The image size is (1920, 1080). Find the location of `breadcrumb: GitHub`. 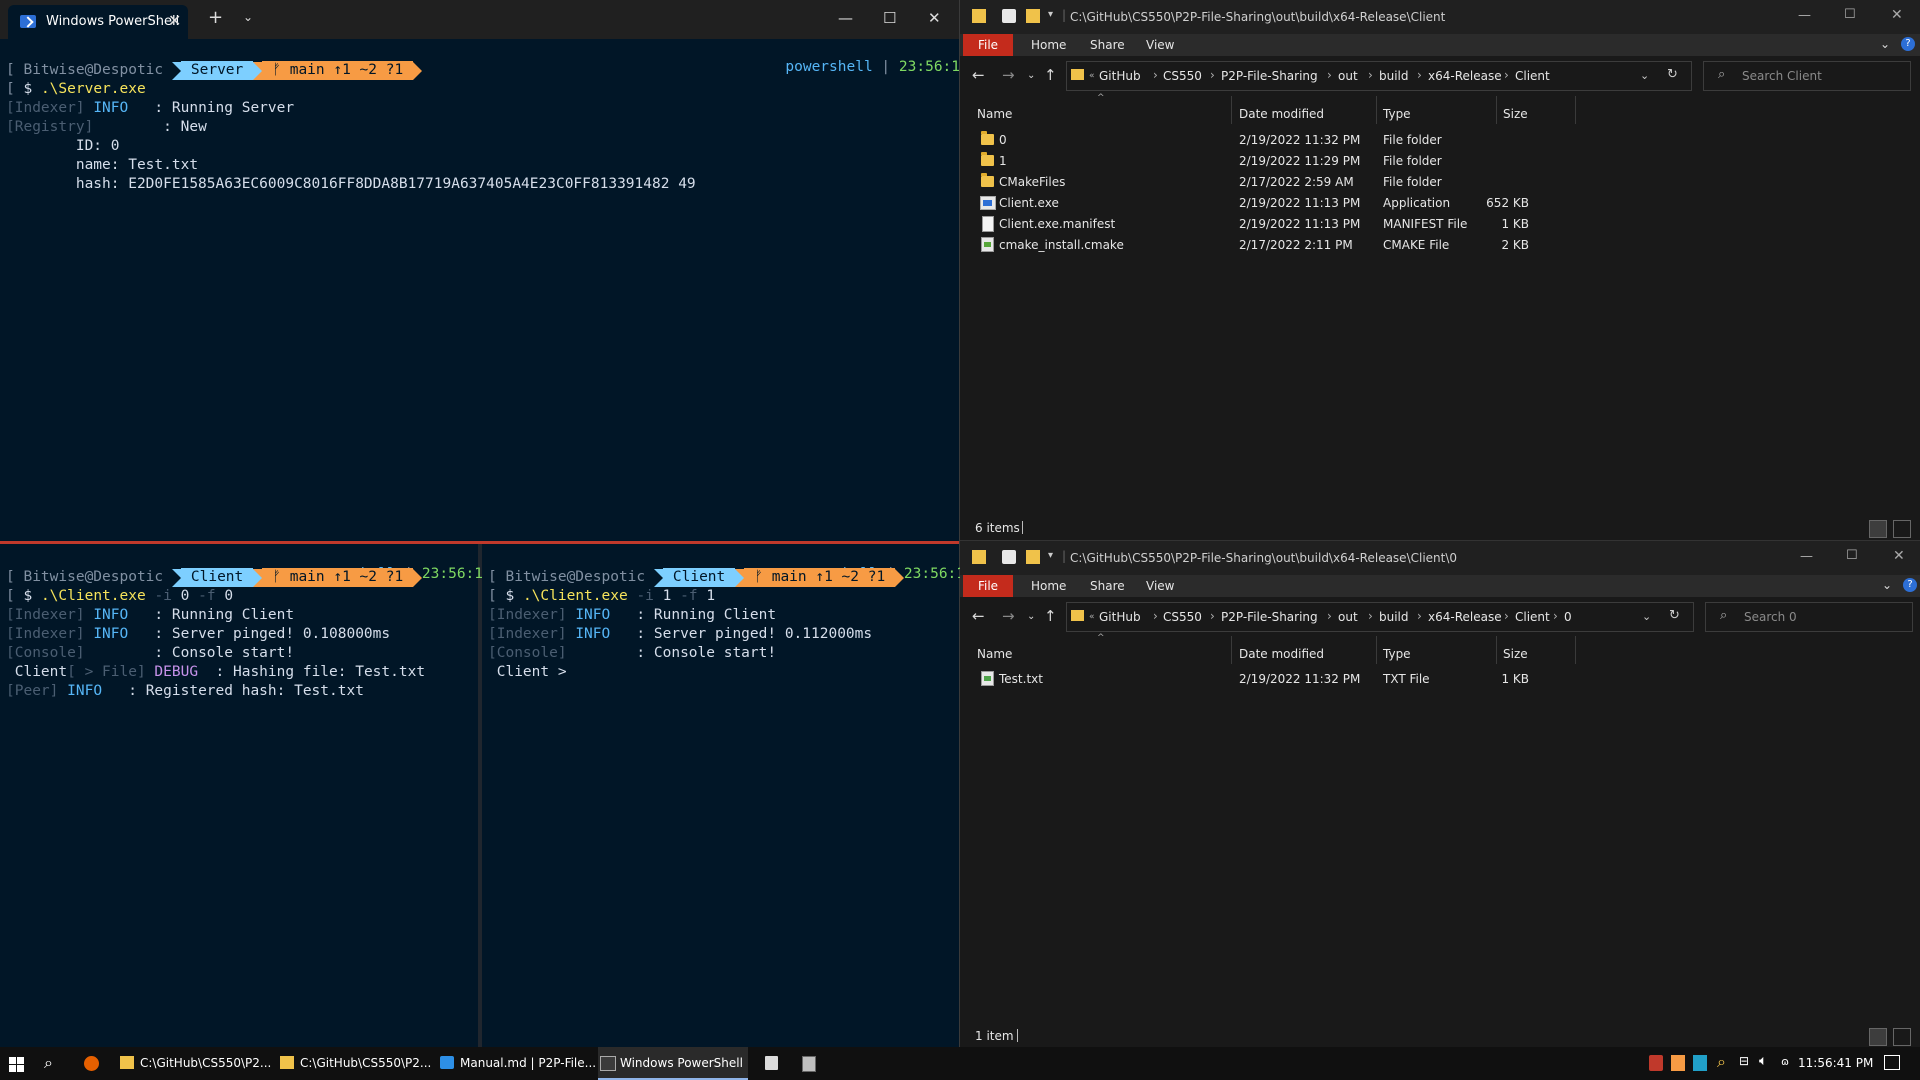

breadcrumb: GitHub is located at coordinates (1120, 617).